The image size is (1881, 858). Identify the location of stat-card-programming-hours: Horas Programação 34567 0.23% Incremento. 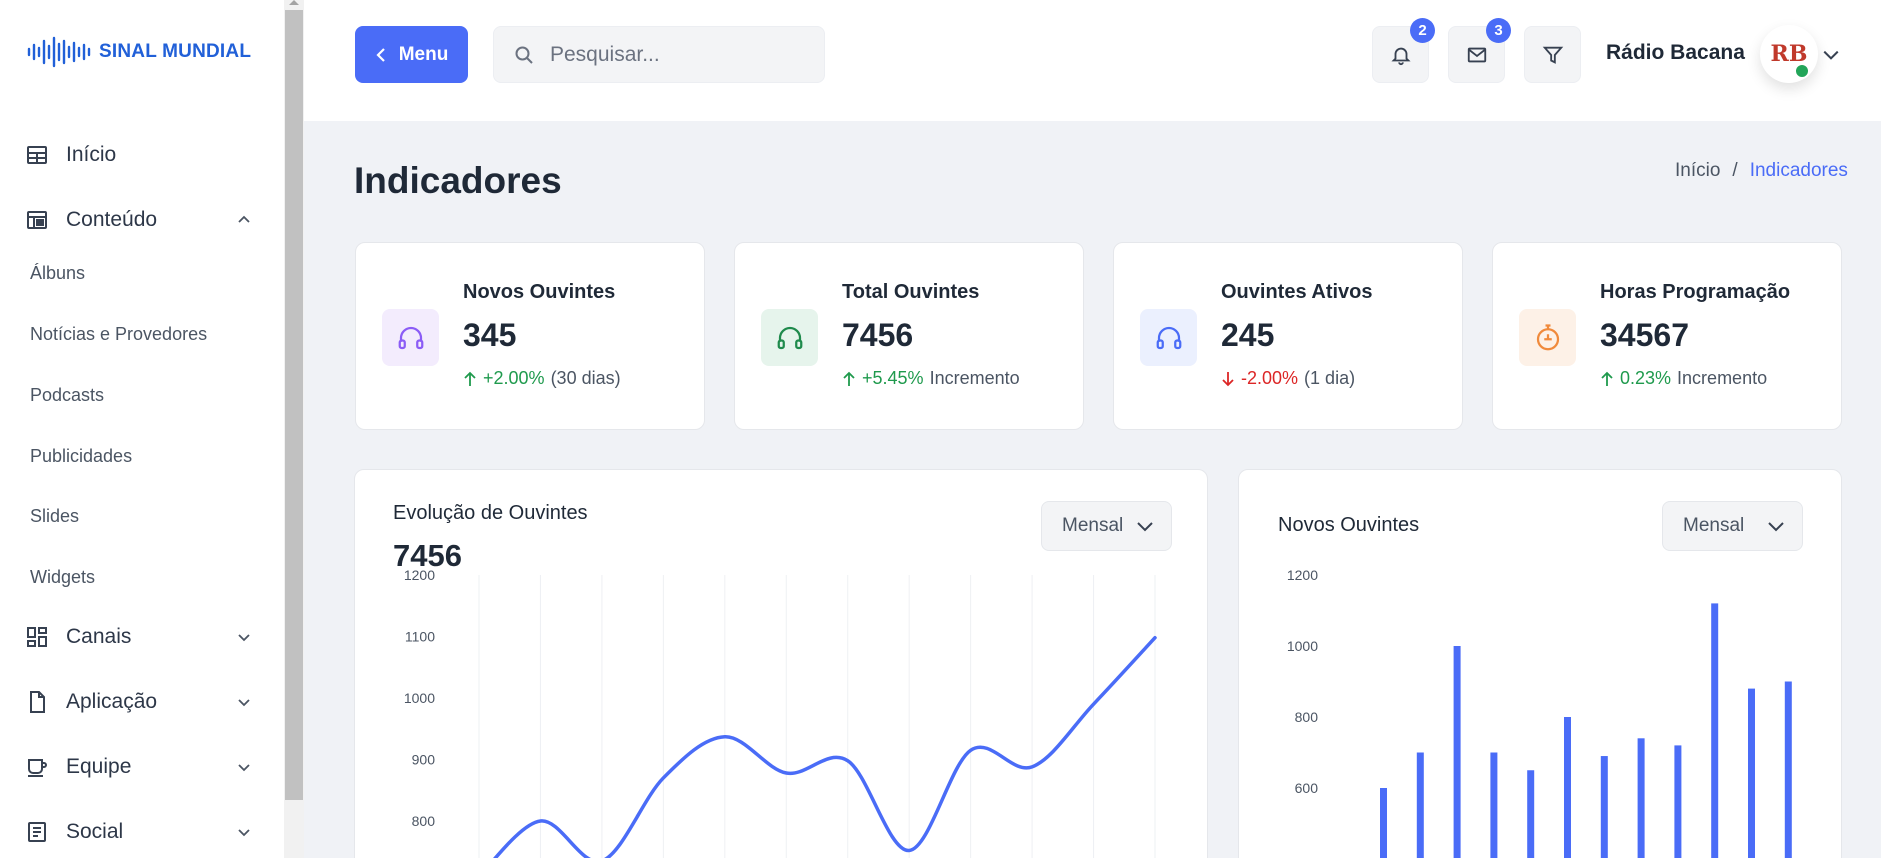
(1667, 336).